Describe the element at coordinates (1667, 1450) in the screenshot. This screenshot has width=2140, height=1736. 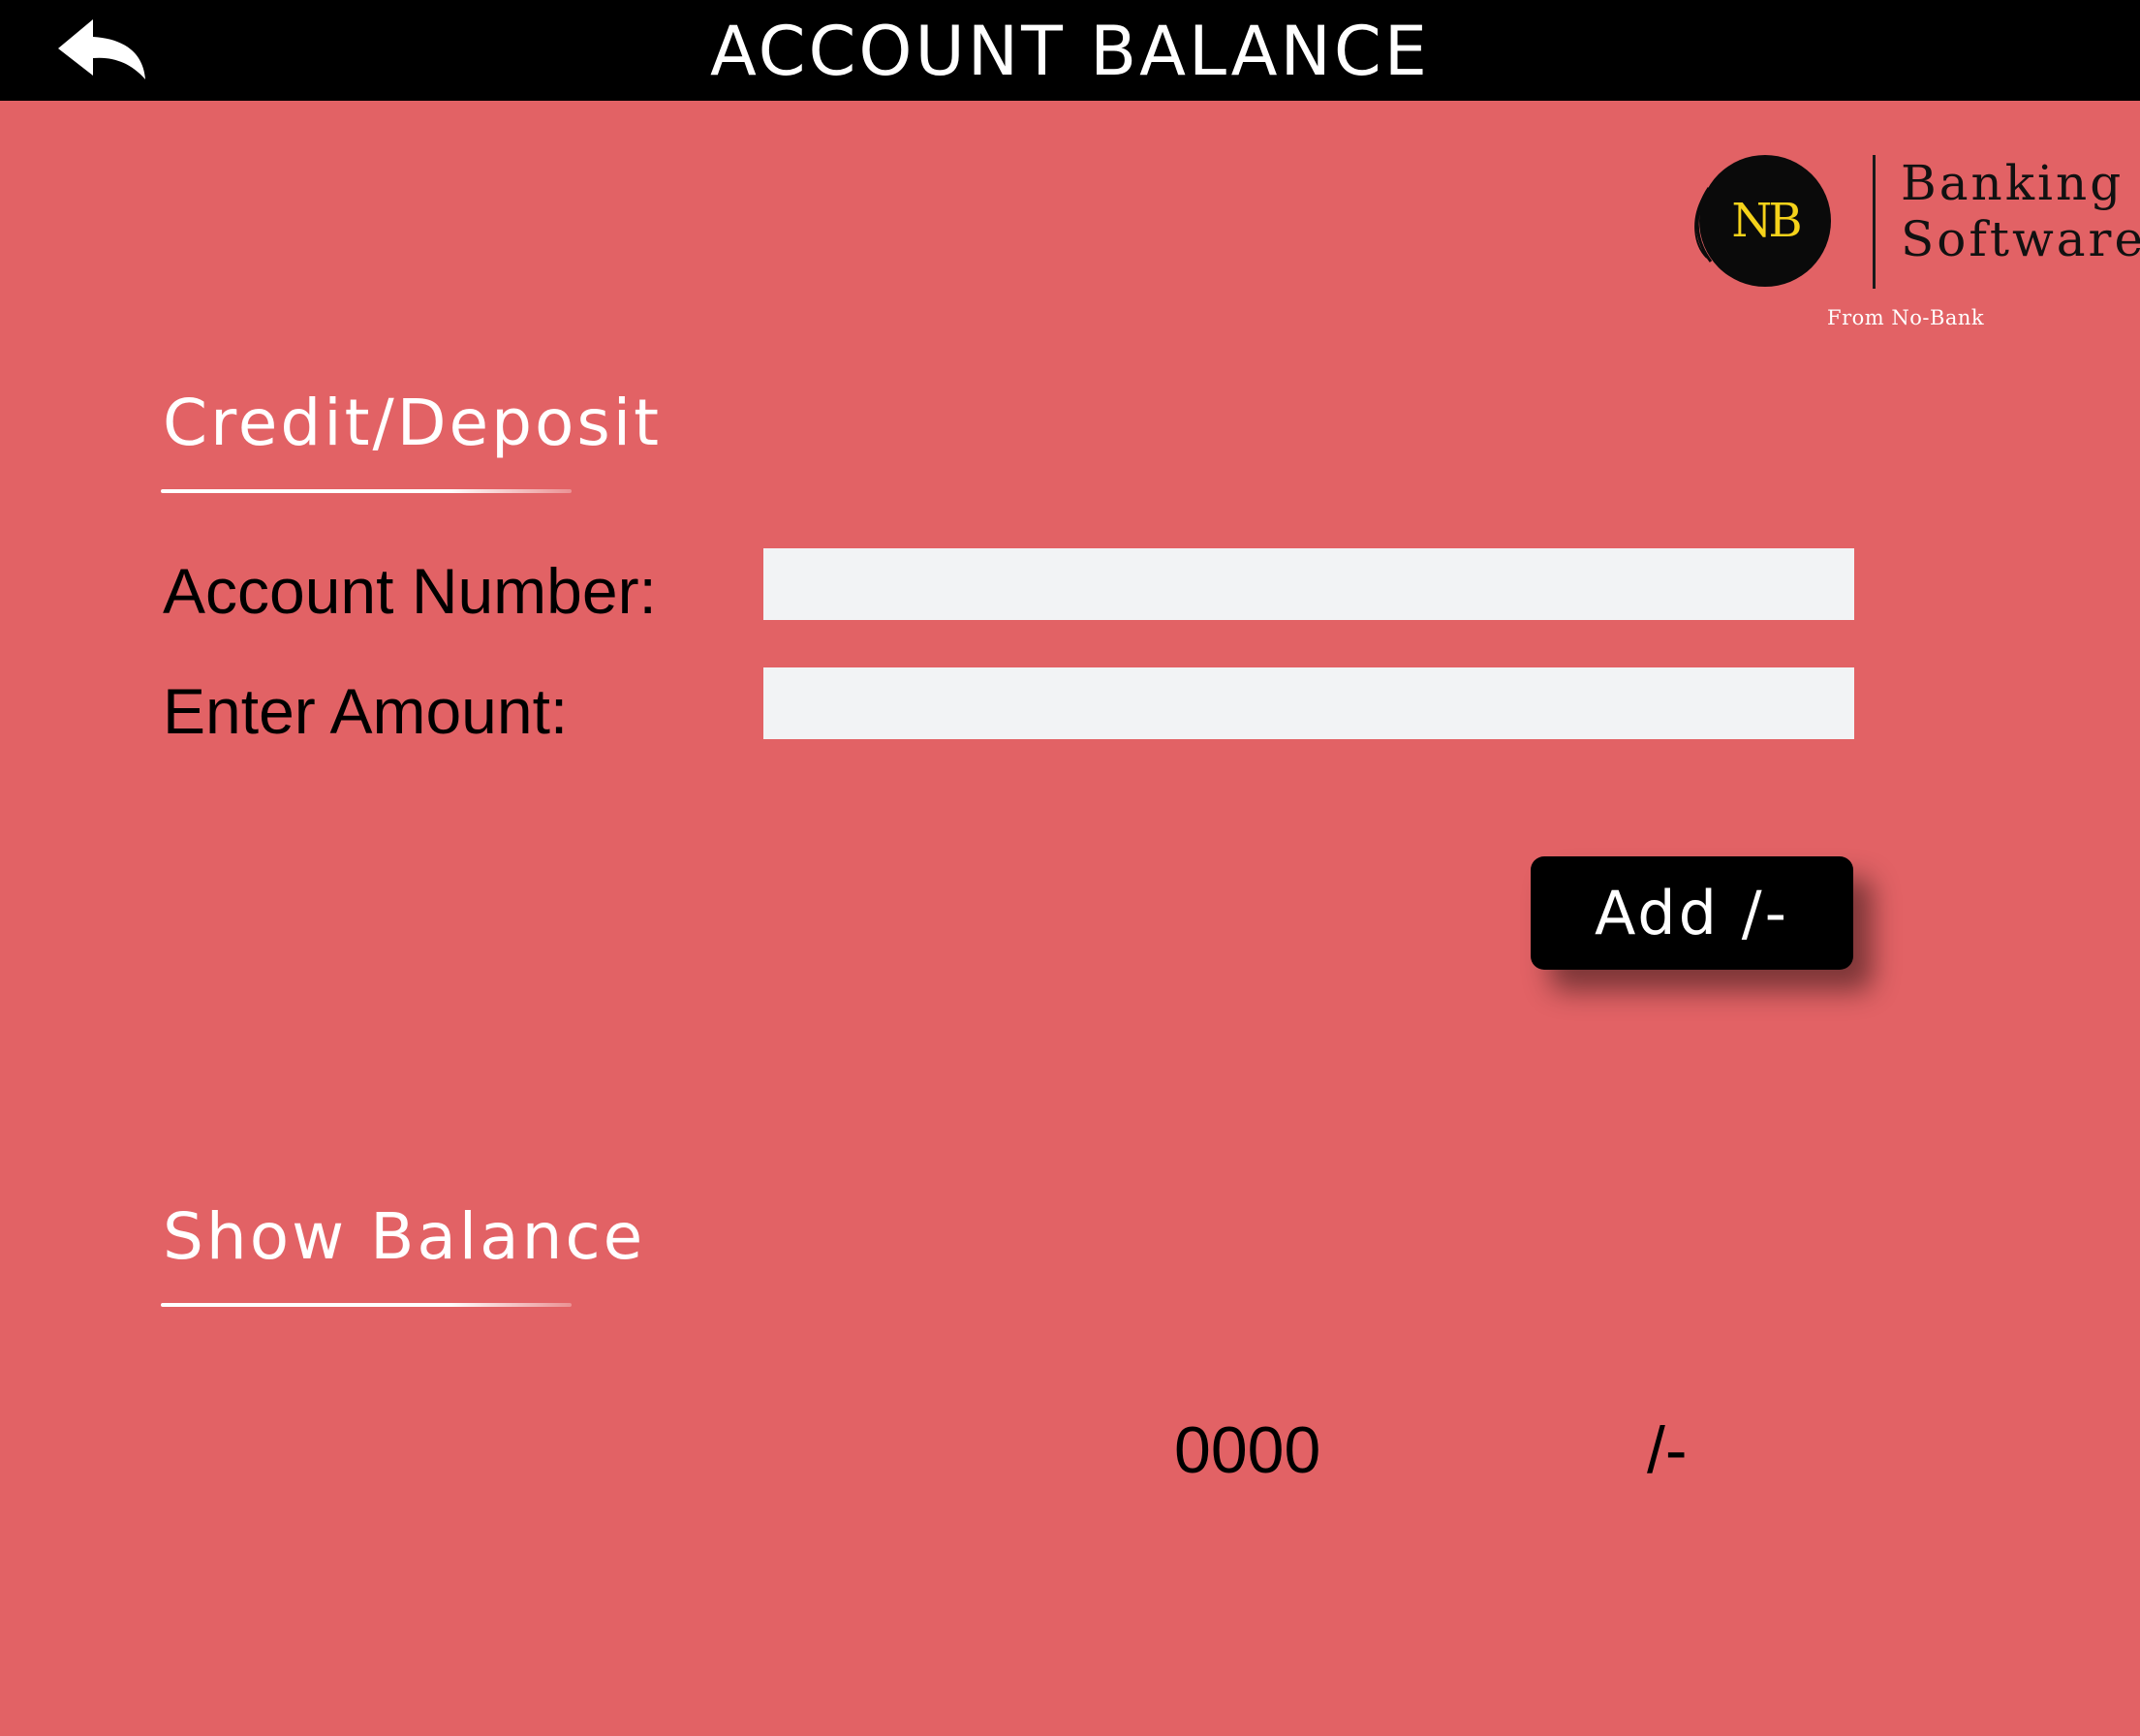
I see `balance-currency-suffix: /-` at that location.